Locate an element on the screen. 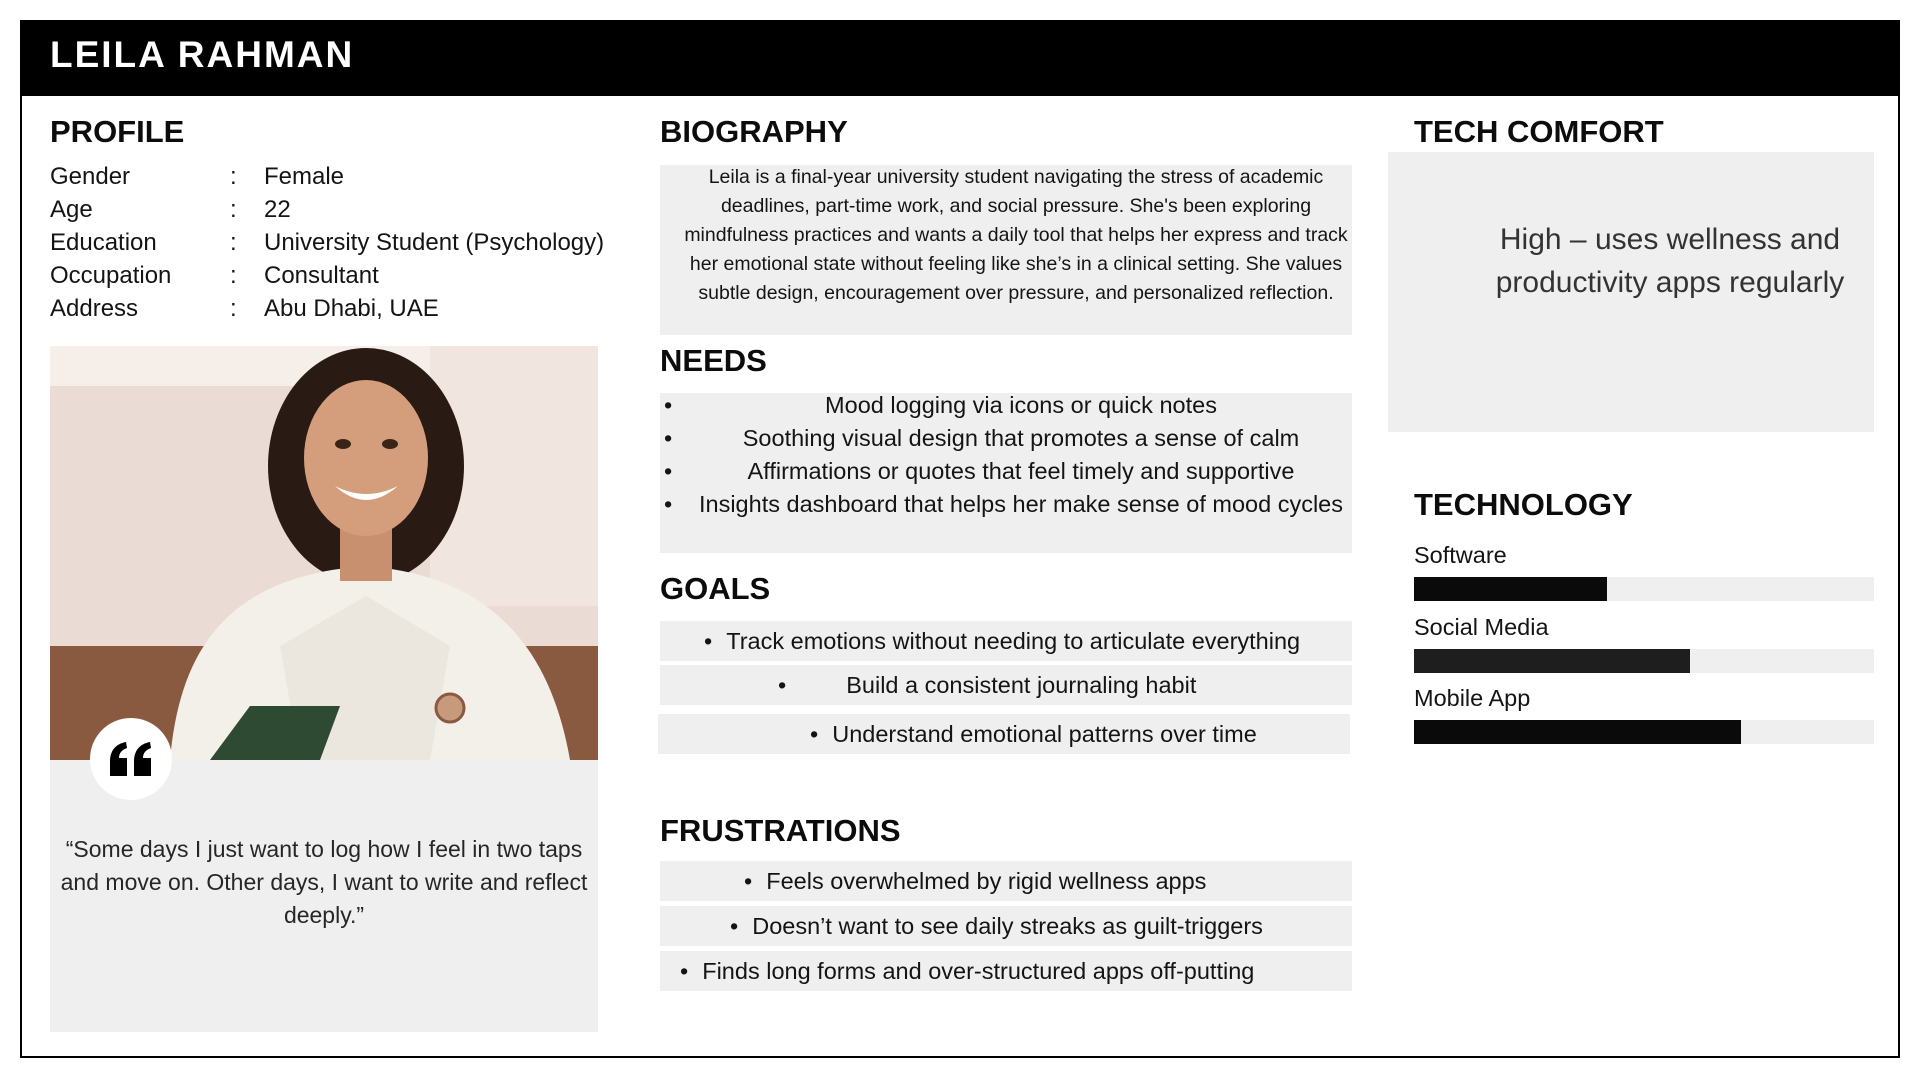 This screenshot has height=1080, width=1920. profile-row-gender: Gender : Female is located at coordinates (327, 176).